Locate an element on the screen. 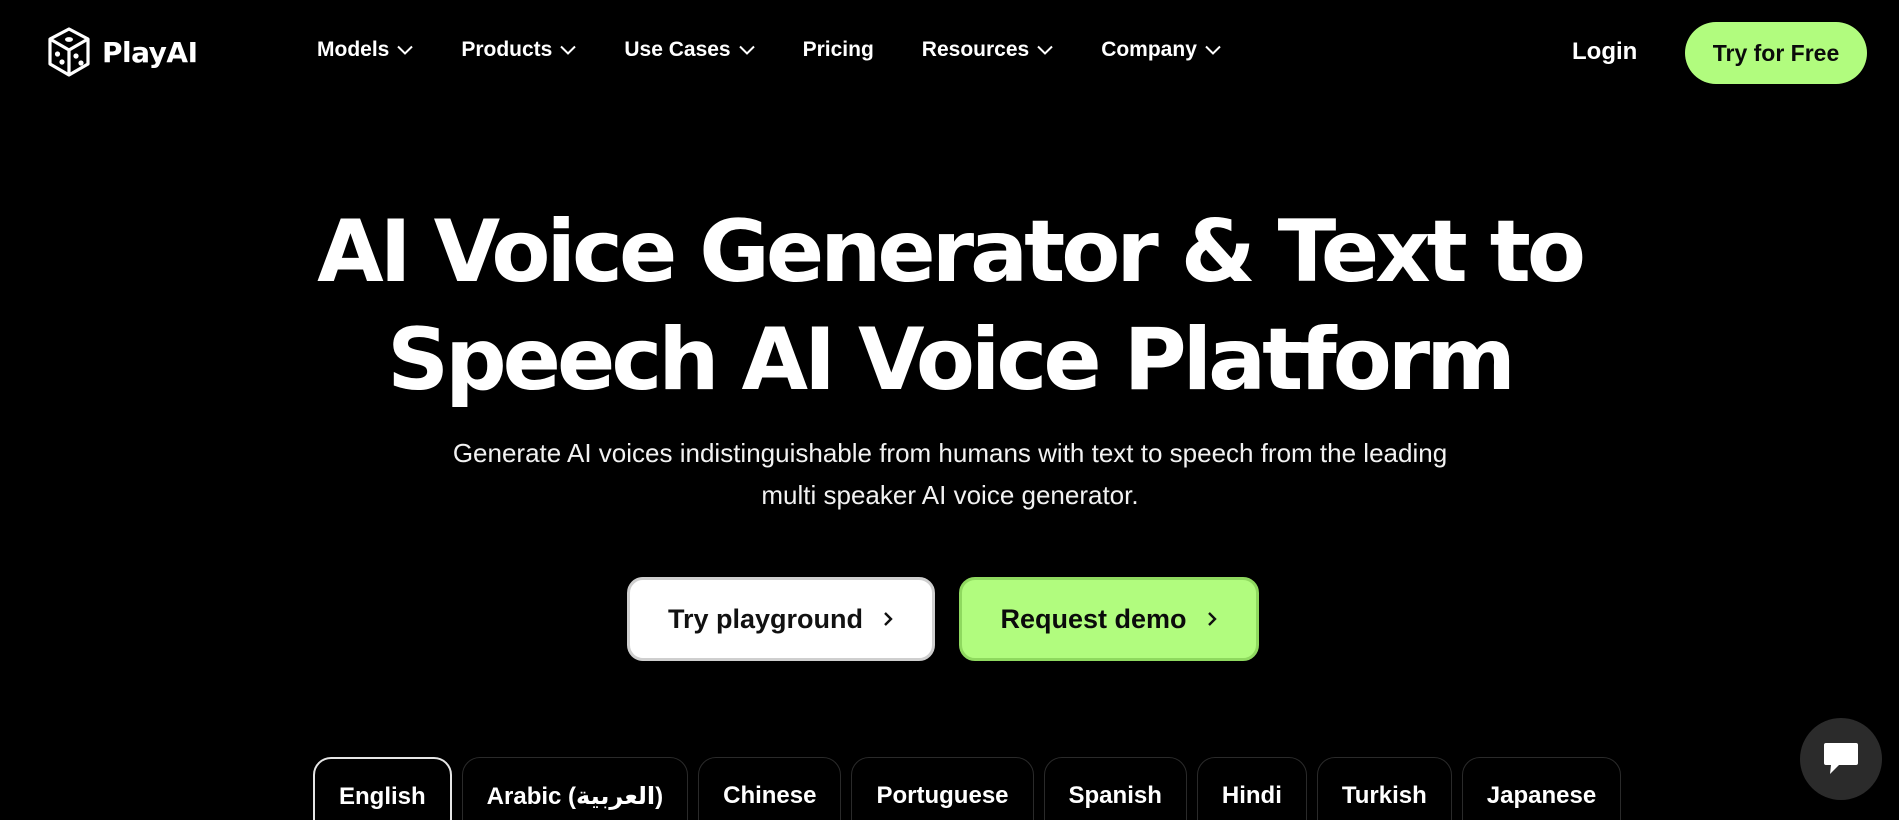 The height and width of the screenshot is (820, 1899). chat-launcher-button is located at coordinates (1841, 759).